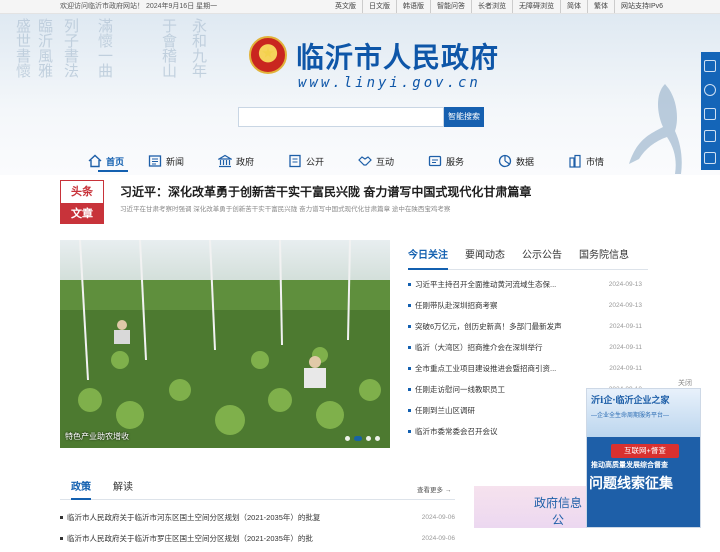 The height and width of the screenshot is (552, 720). Describe the element at coordinates (23, 48) in the screenshot. I see `calligraphy-decoration: 盛世書懷` at that location.